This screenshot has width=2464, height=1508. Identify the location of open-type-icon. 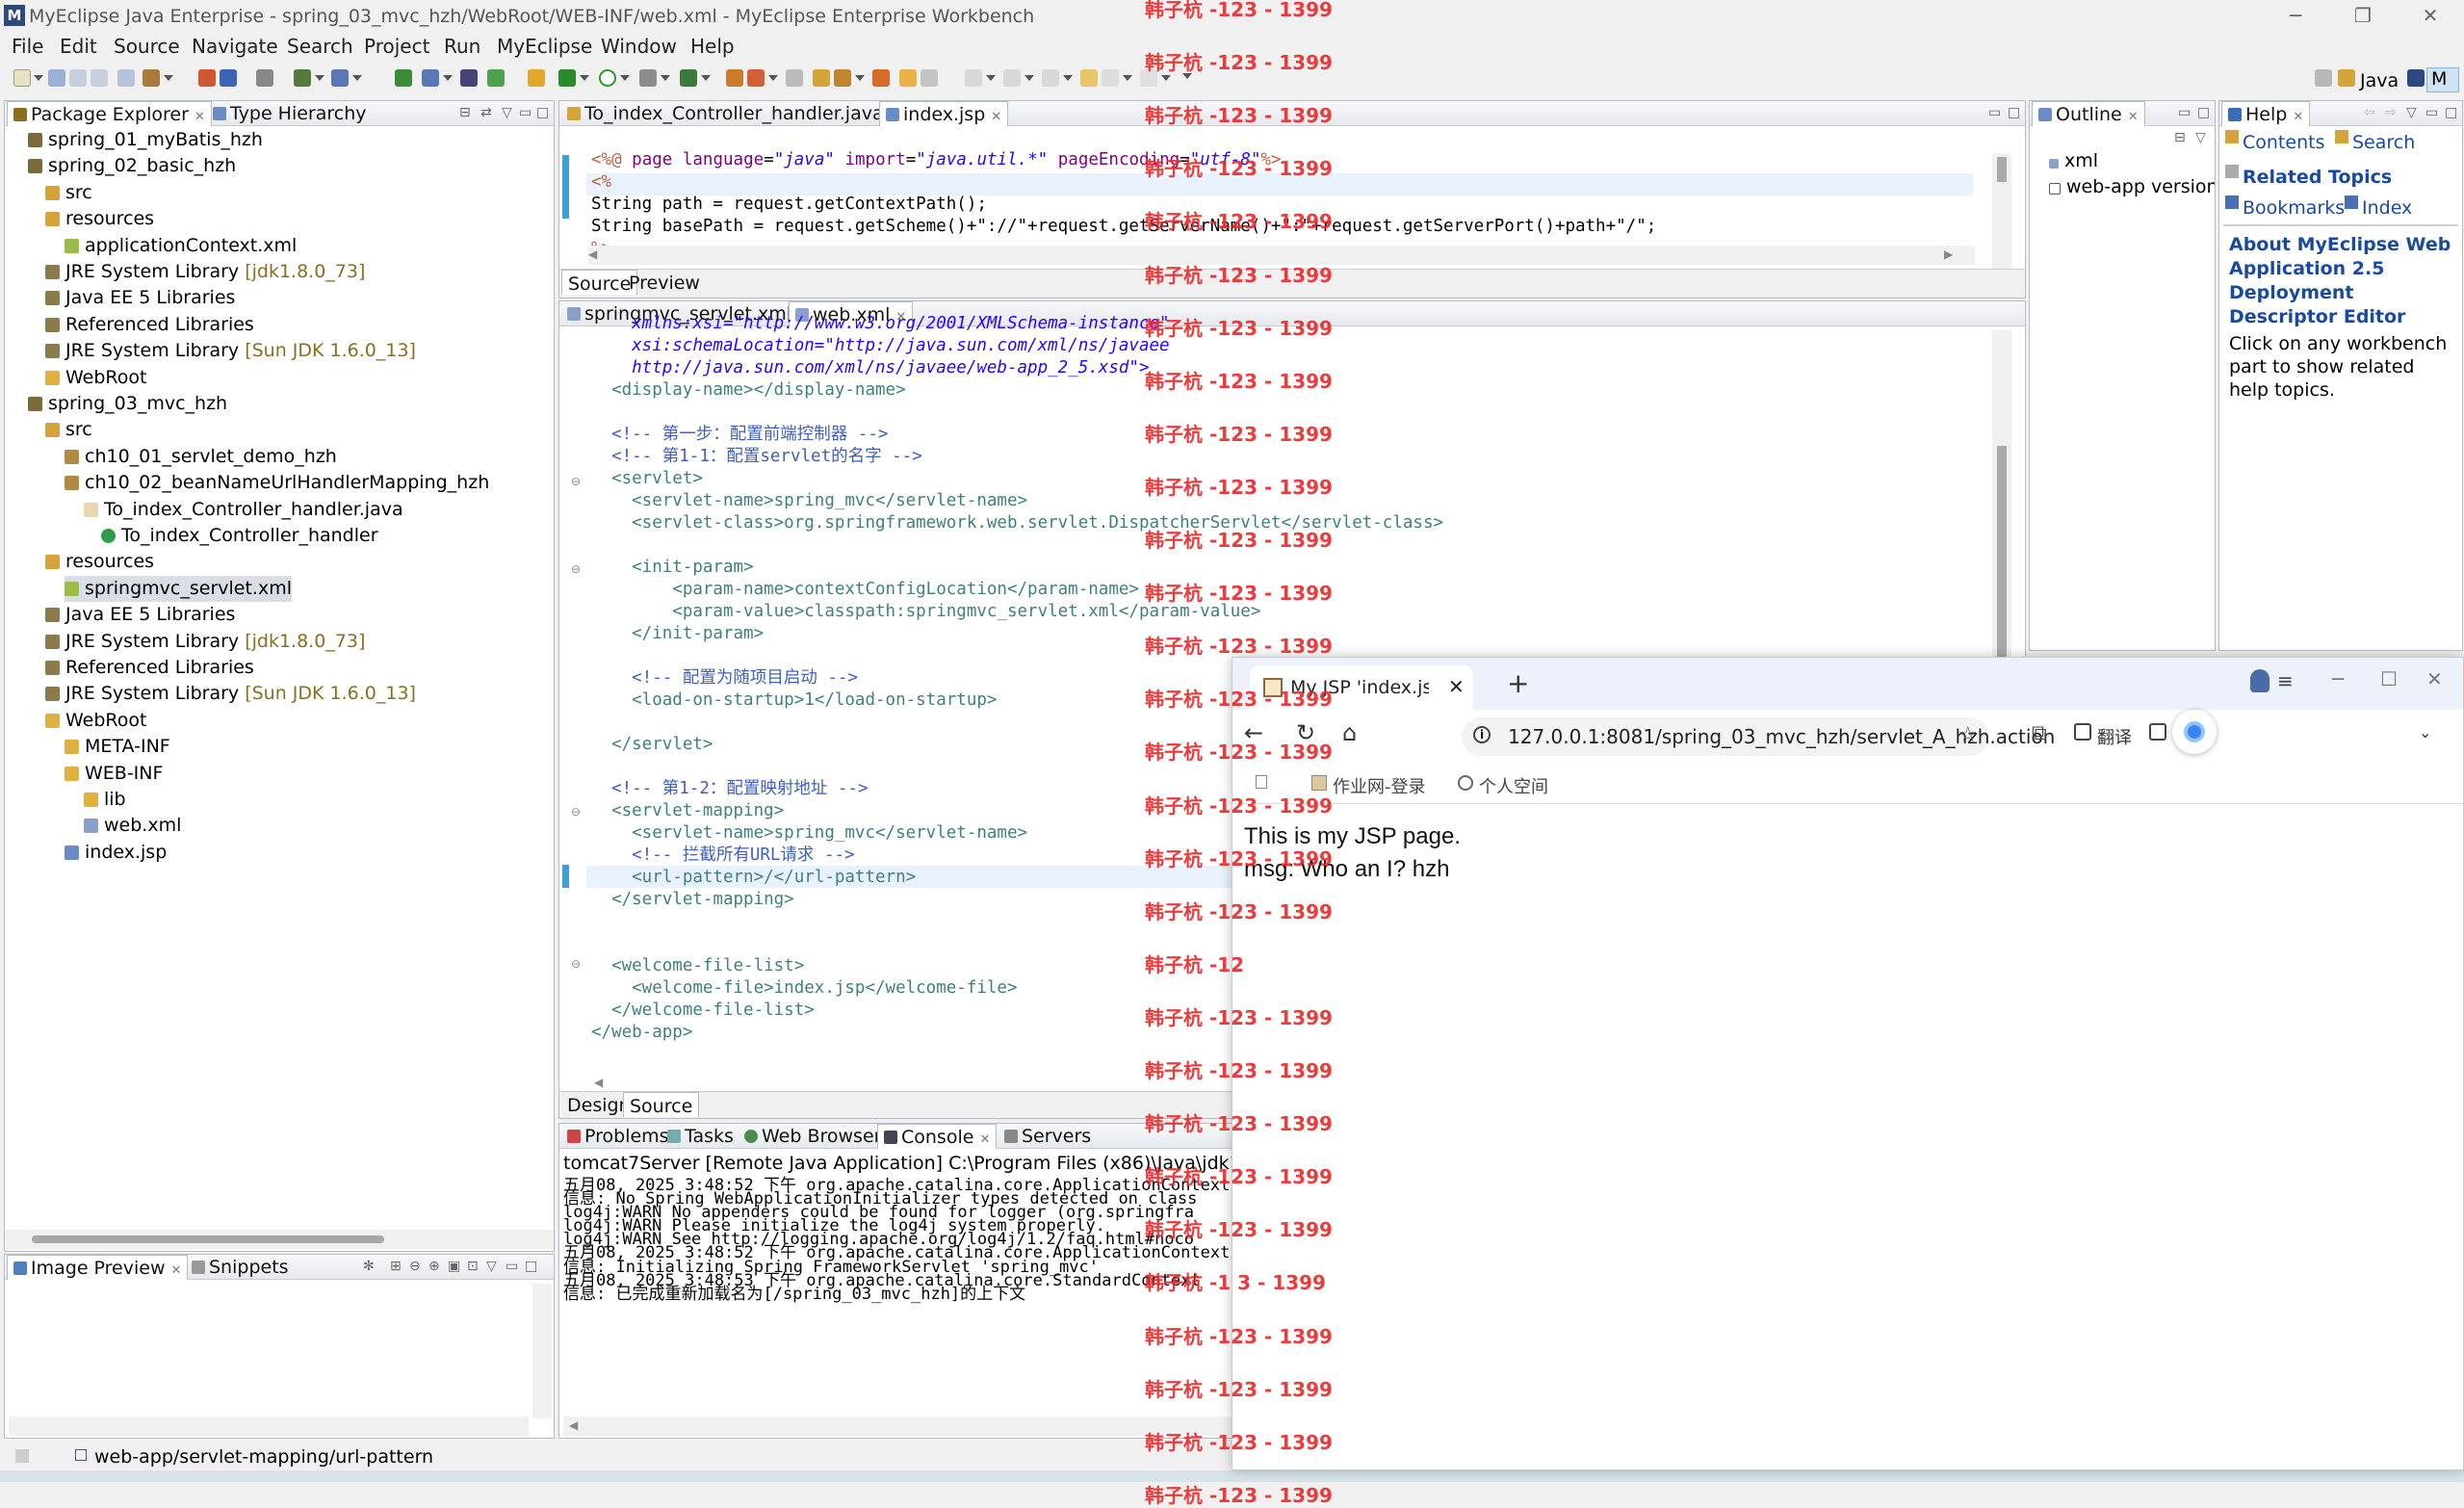
(126, 78).